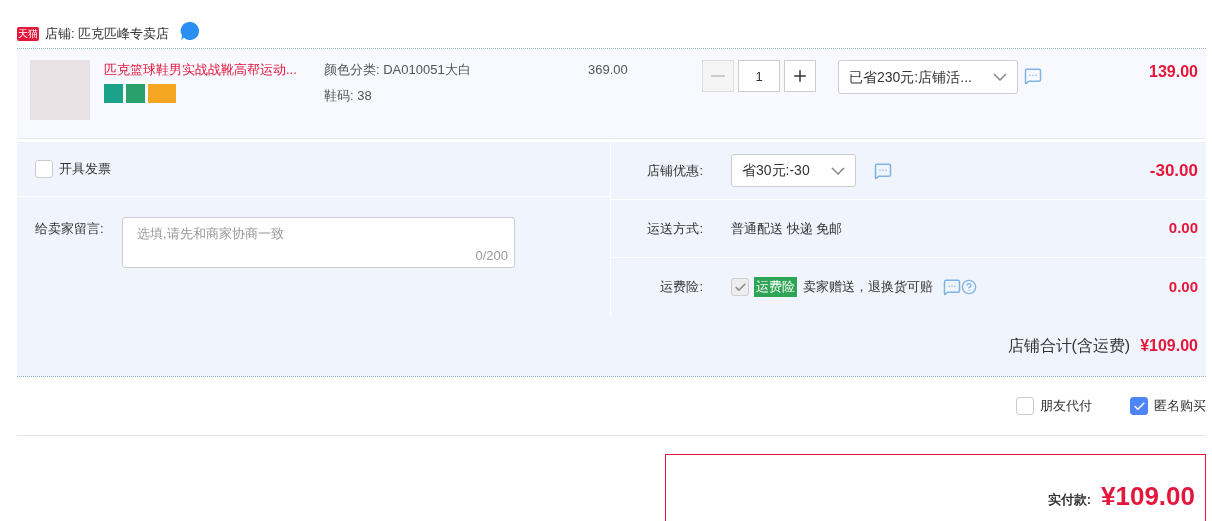 This screenshot has width=1212, height=521. What do you see at coordinates (190, 31) in the screenshot?
I see `chat-bubble-icon` at bounding box center [190, 31].